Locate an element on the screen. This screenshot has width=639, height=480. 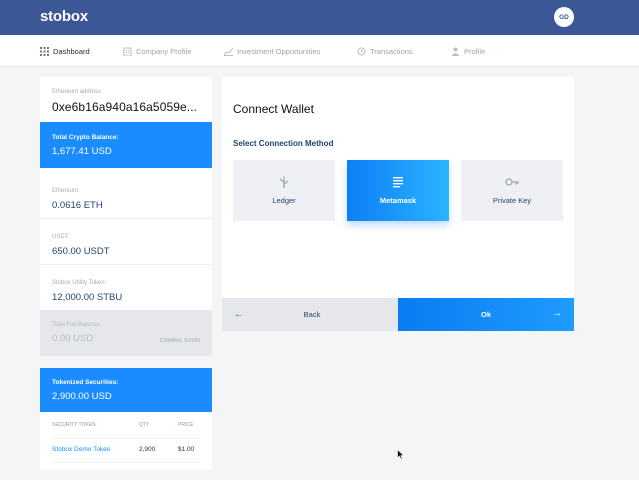
fiat-label: Total Fiat Balance: is located at coordinates (77, 325).